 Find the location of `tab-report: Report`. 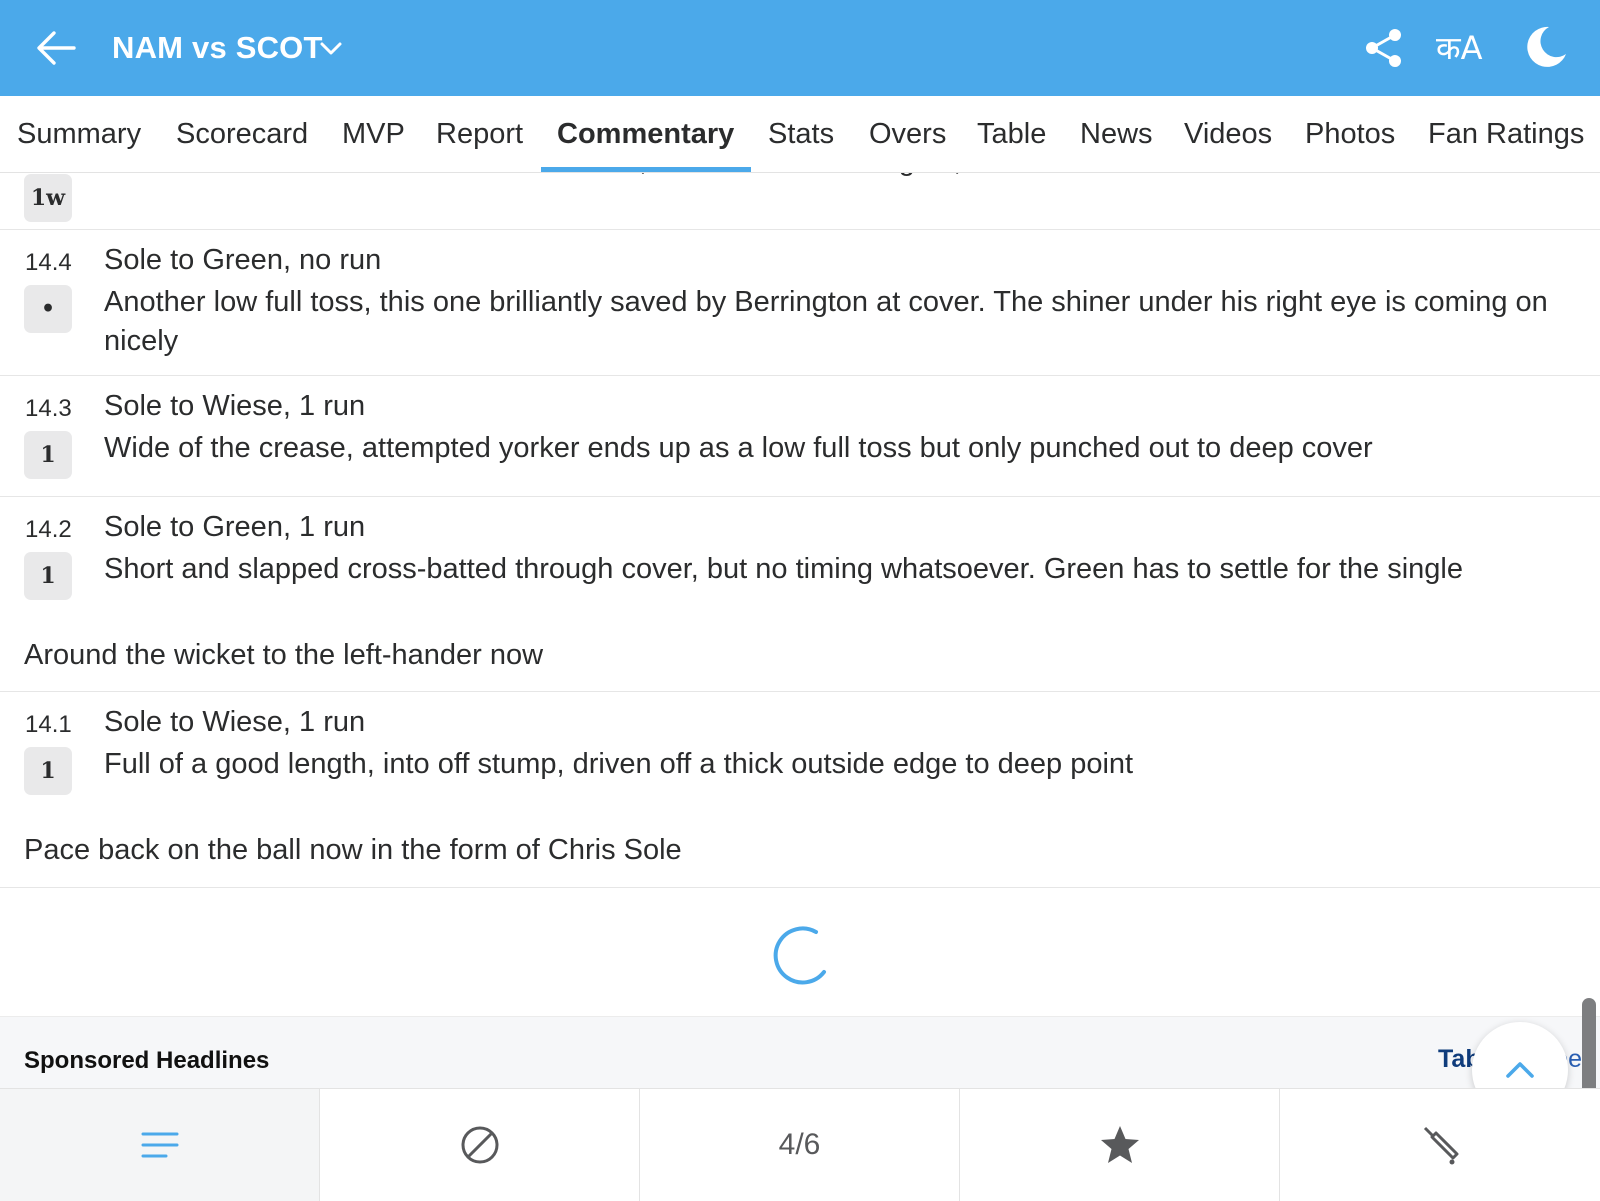

tab-report: Report is located at coordinates (479, 134).